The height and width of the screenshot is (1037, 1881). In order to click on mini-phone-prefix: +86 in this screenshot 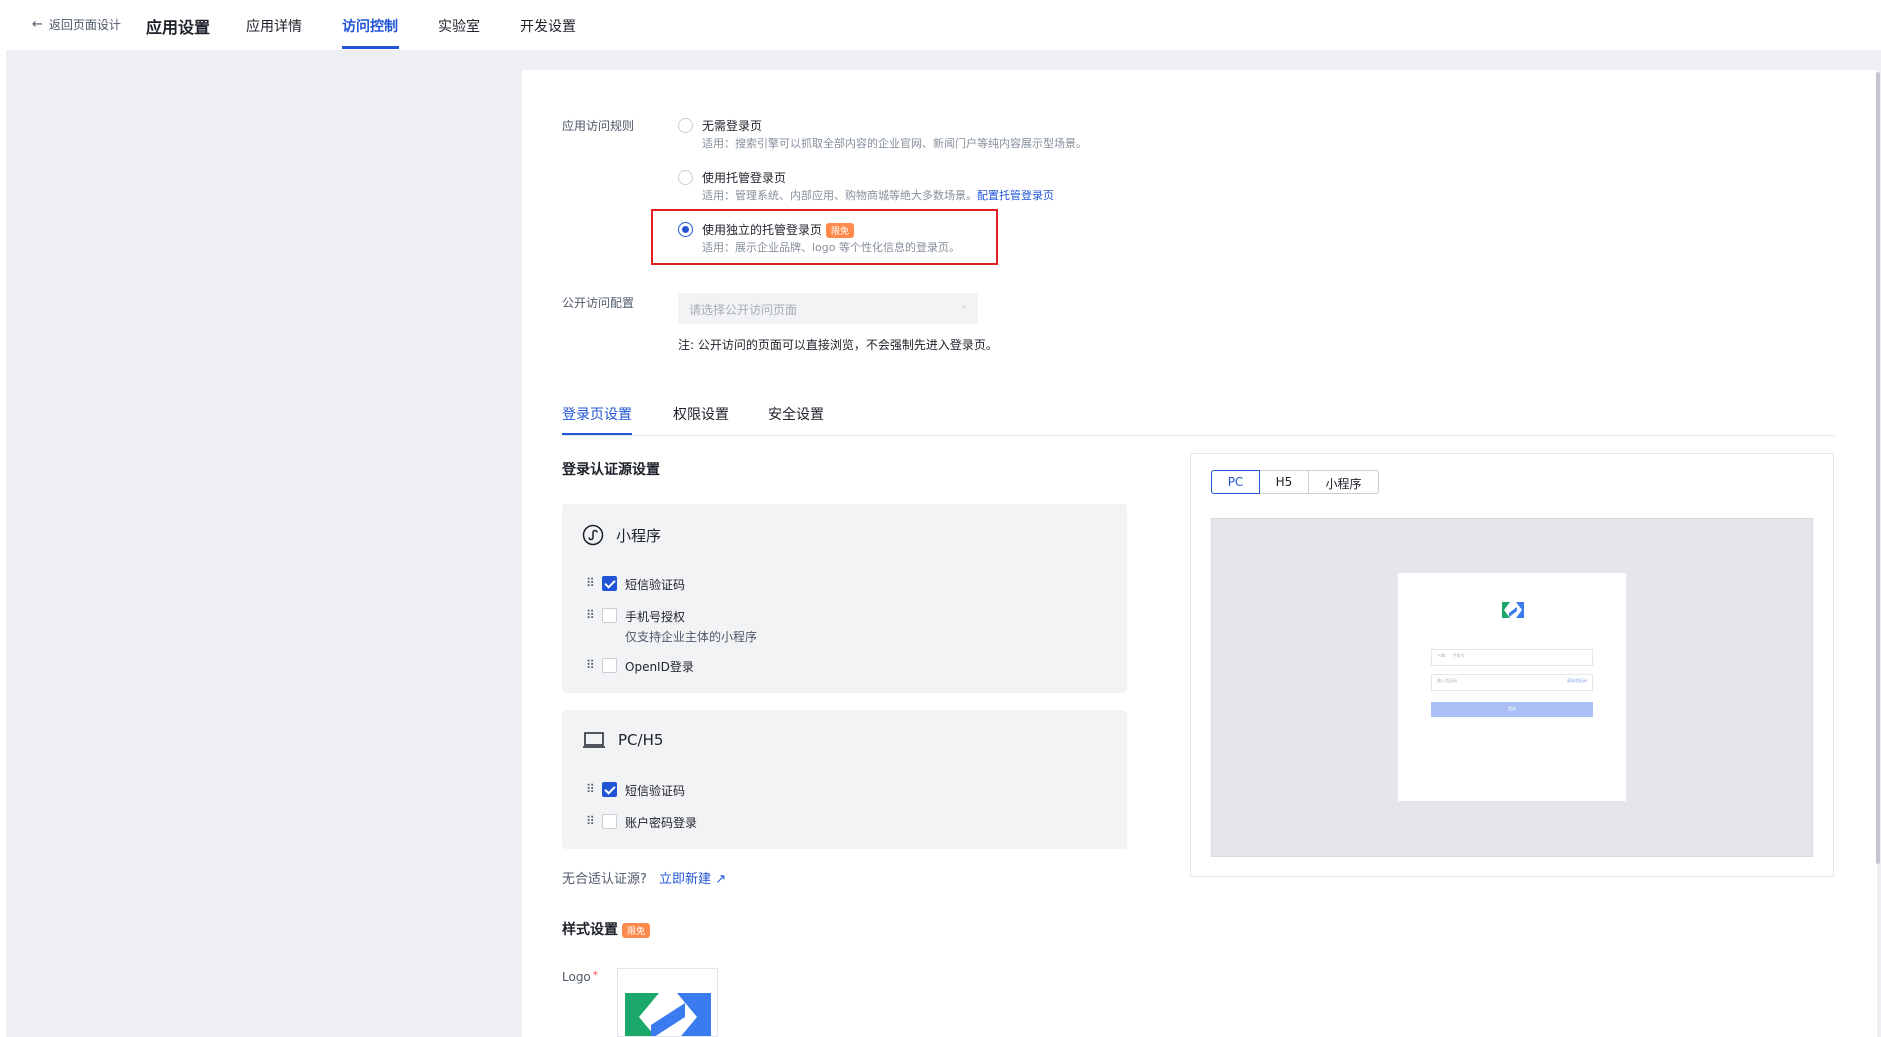, I will do `click(1441, 655)`.